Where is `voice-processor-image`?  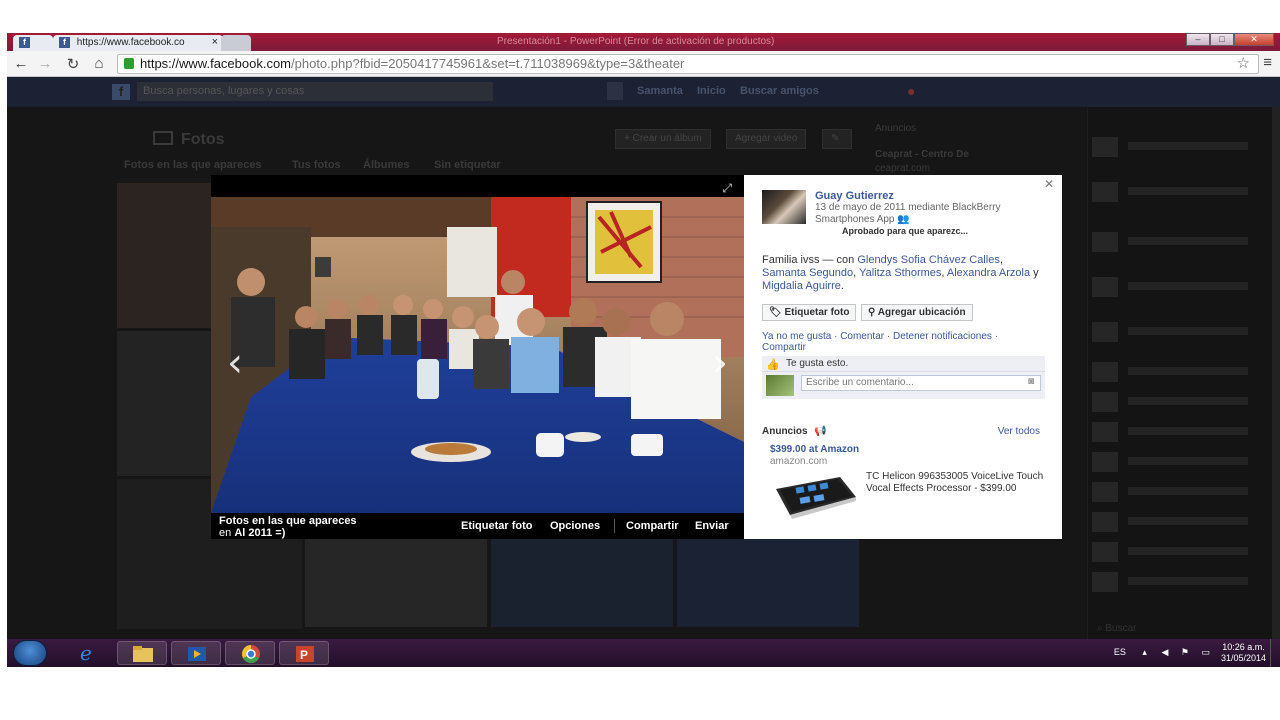 voice-processor-image is located at coordinates (816, 498).